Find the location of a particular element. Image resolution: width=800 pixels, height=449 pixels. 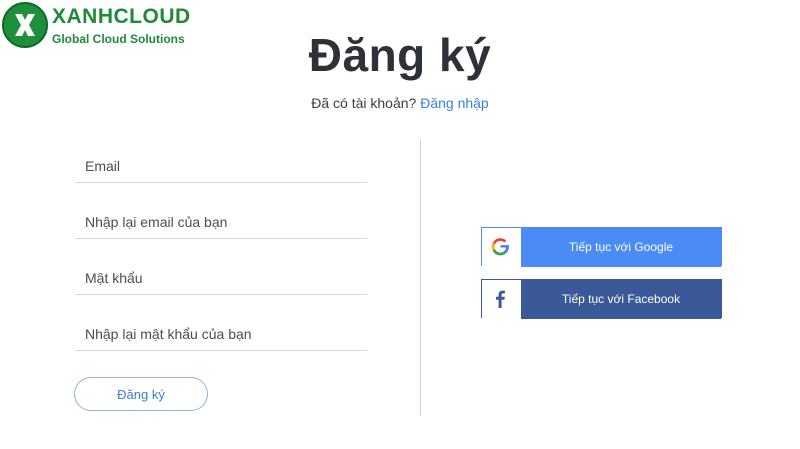

google-signup-label: Tiếp tục với Google is located at coordinates (621, 247).